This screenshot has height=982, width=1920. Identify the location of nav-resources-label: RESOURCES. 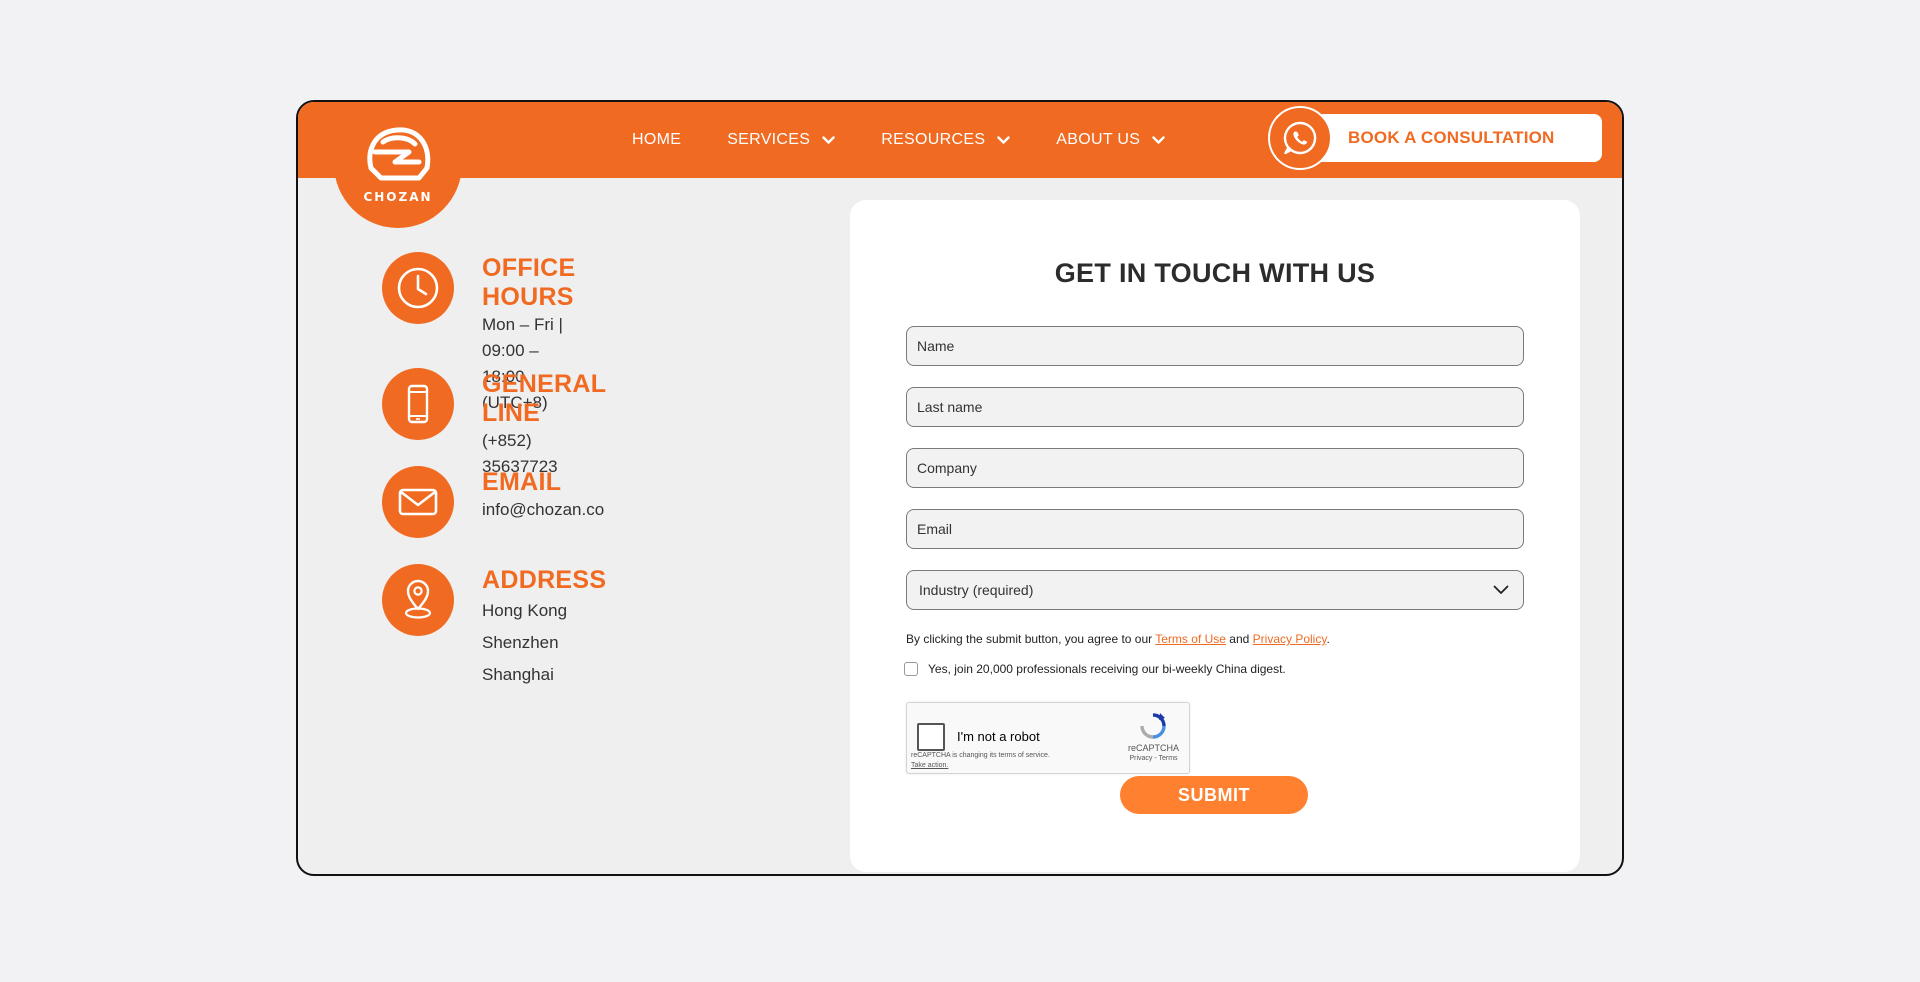
(933, 139).